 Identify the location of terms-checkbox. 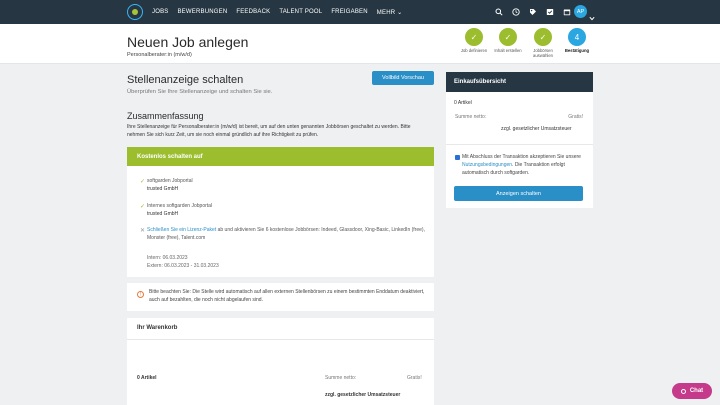
(457, 157).